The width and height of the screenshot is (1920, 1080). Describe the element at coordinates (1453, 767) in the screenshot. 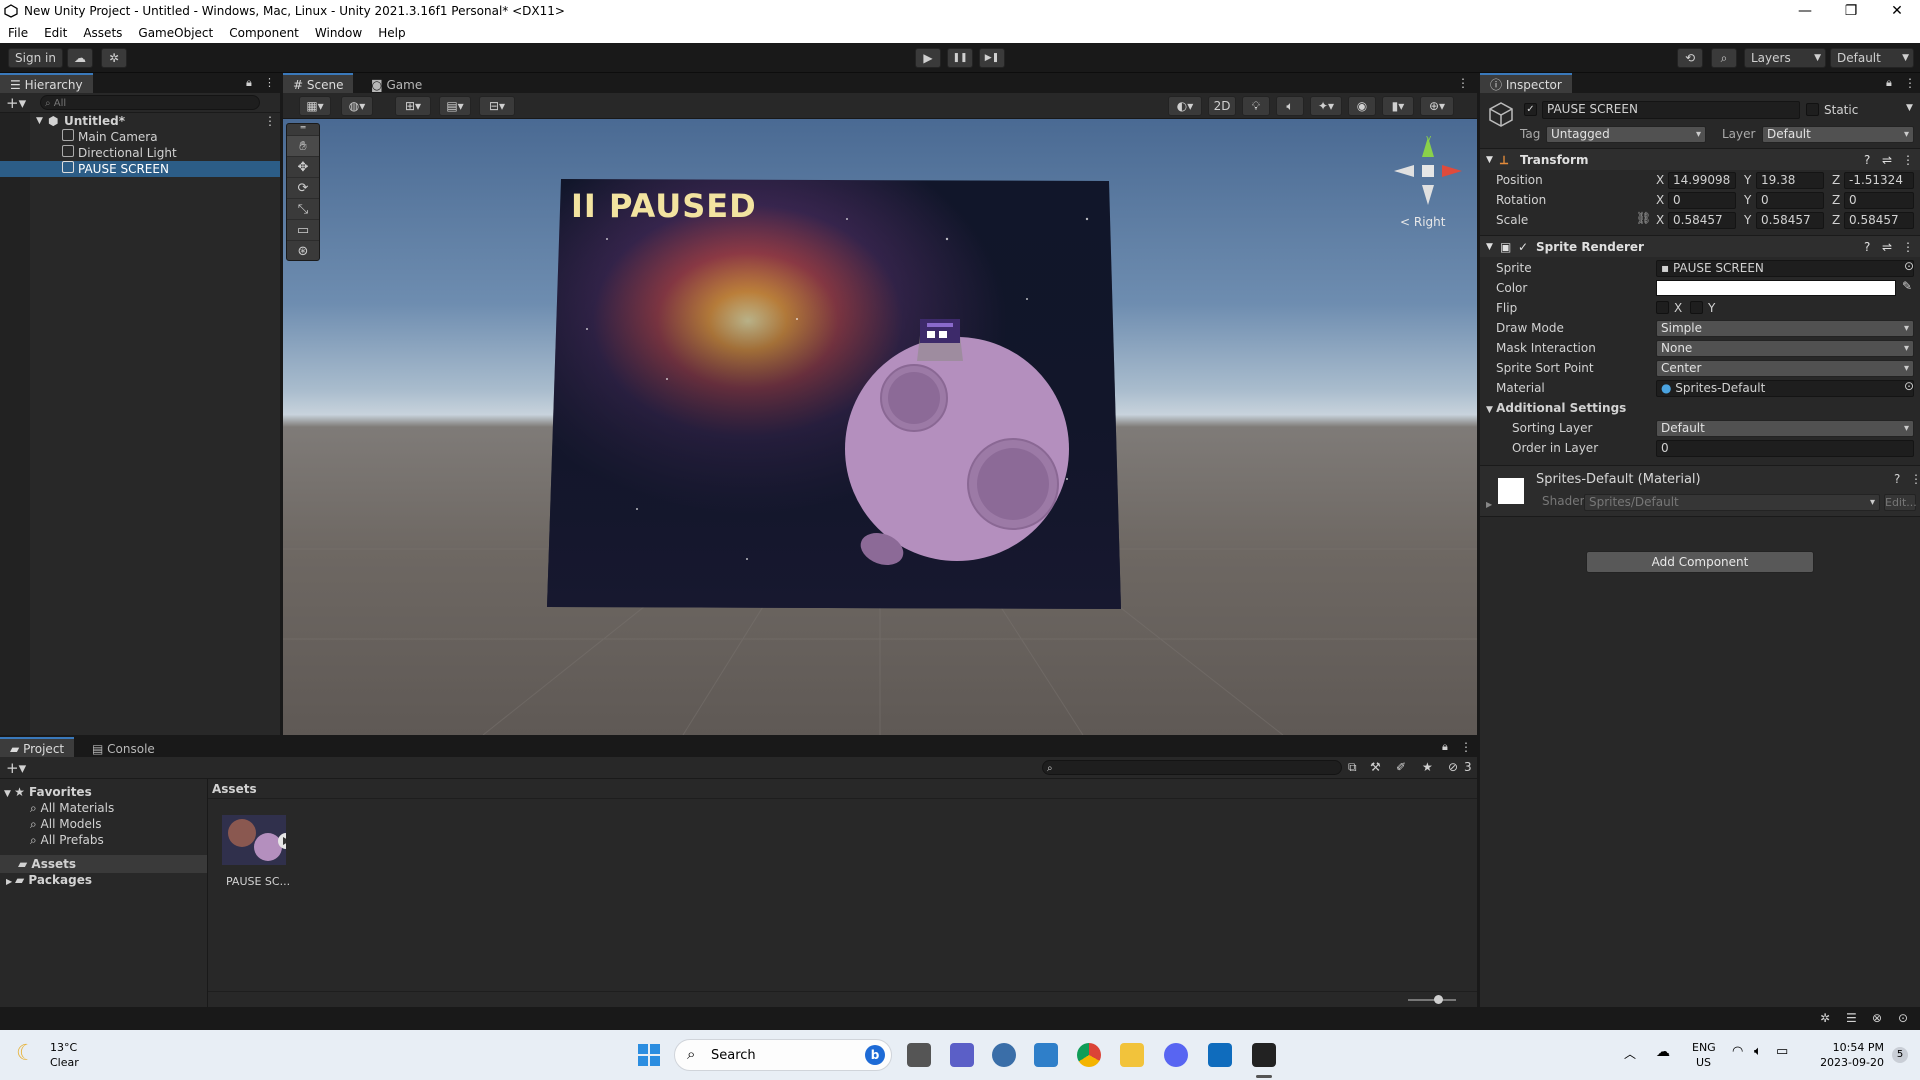

I see `hidden-packages-icon: ⊘` at that location.